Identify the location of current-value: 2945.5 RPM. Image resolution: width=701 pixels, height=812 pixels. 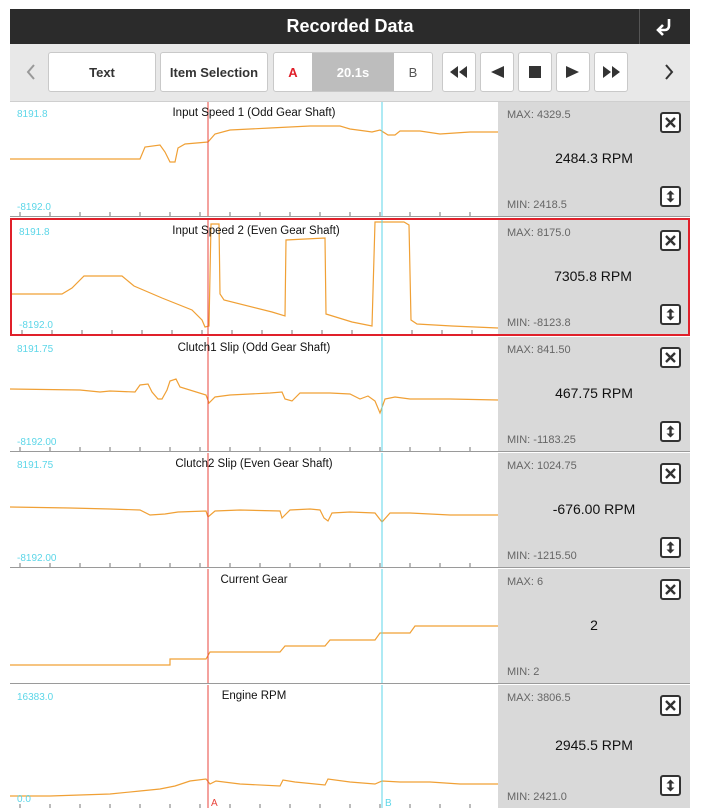
(594, 745).